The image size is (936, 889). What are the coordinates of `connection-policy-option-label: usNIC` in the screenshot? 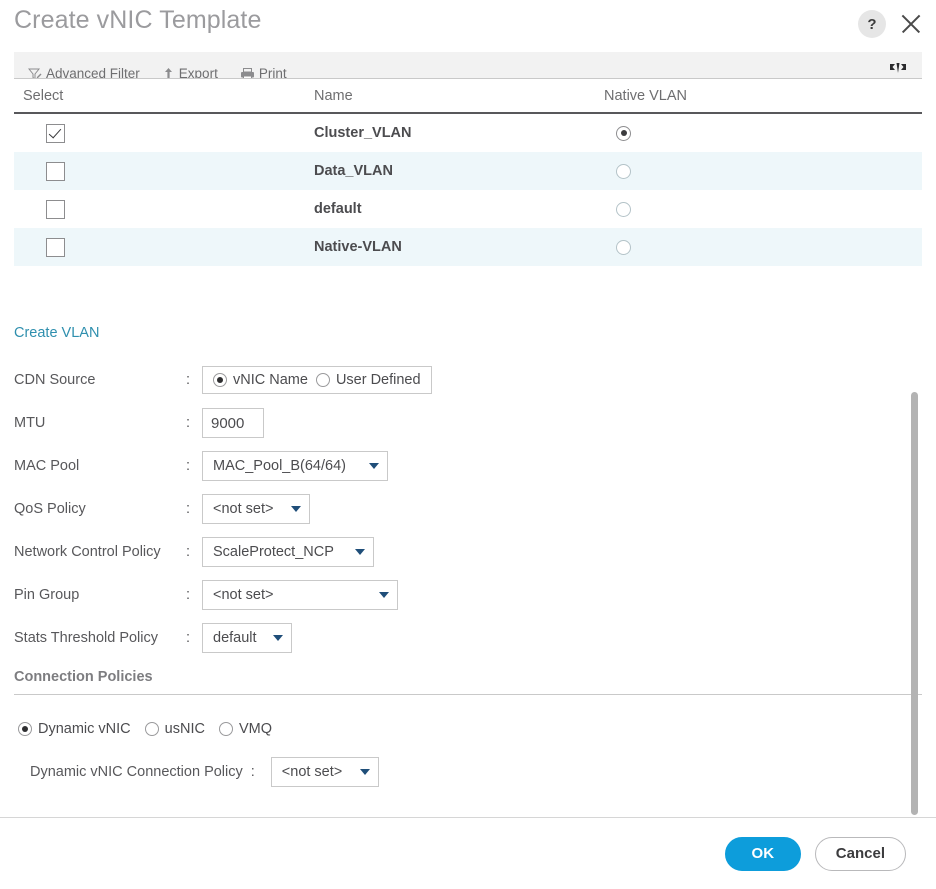 It's located at (184, 729).